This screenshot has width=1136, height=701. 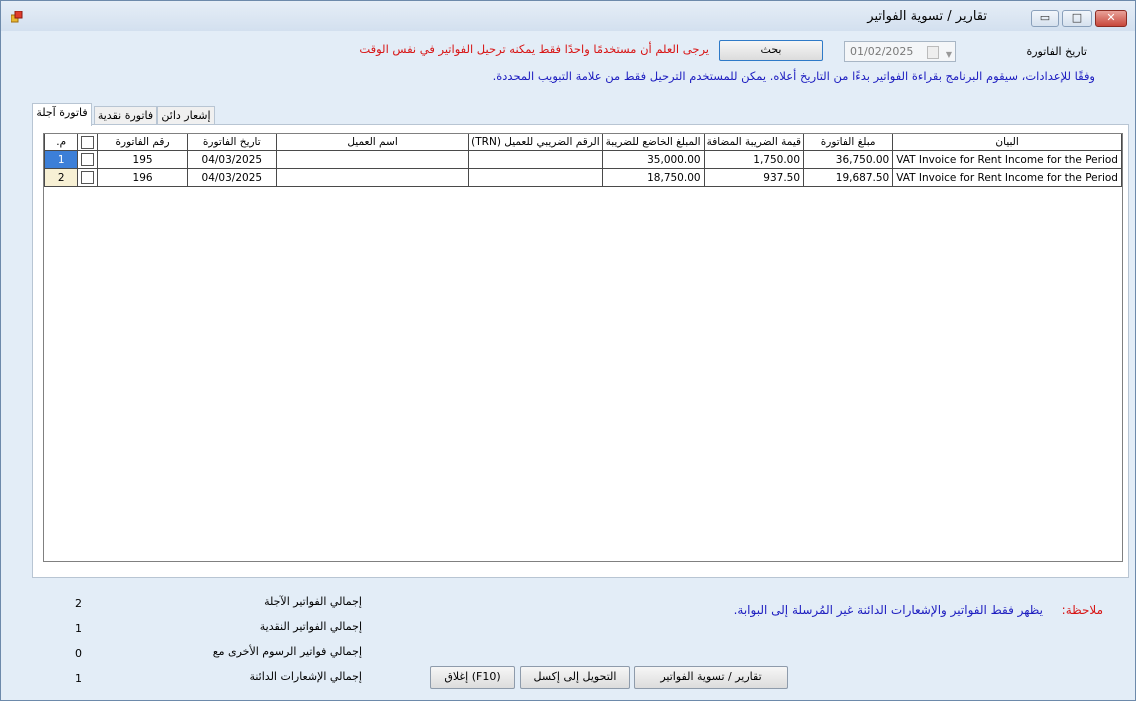 I want to click on calendar-checkbox-icon, so click(x=933, y=52).